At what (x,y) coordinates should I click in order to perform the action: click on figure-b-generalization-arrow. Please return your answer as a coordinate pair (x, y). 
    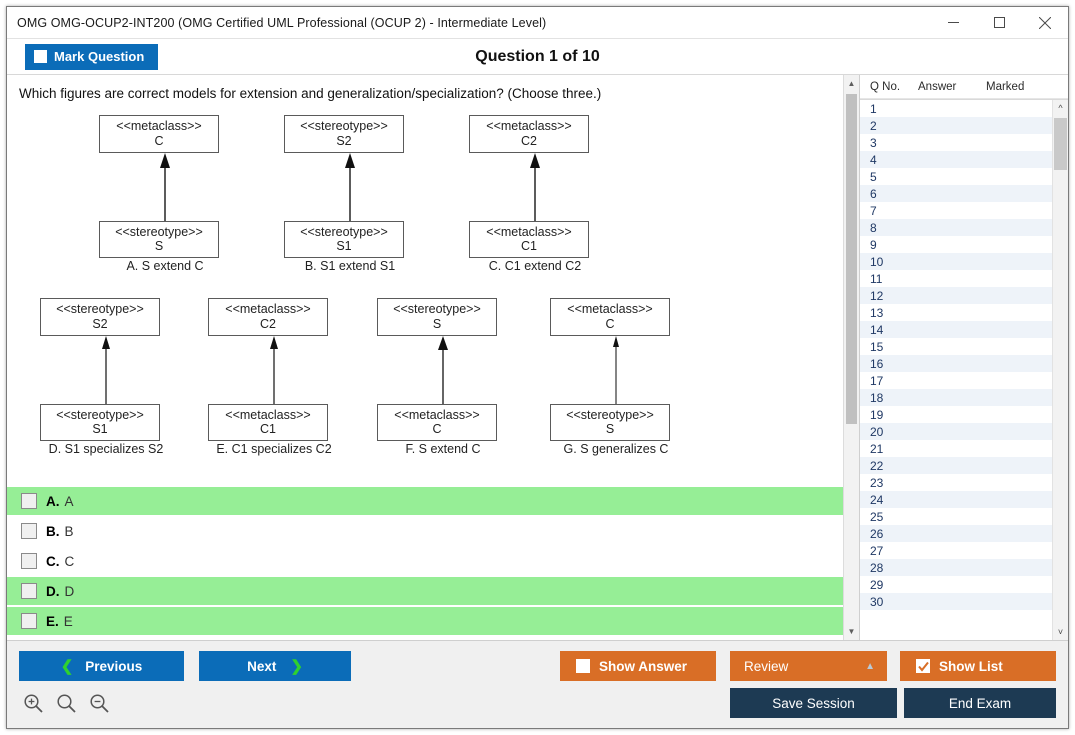
    Looking at the image, I should click on (350, 186).